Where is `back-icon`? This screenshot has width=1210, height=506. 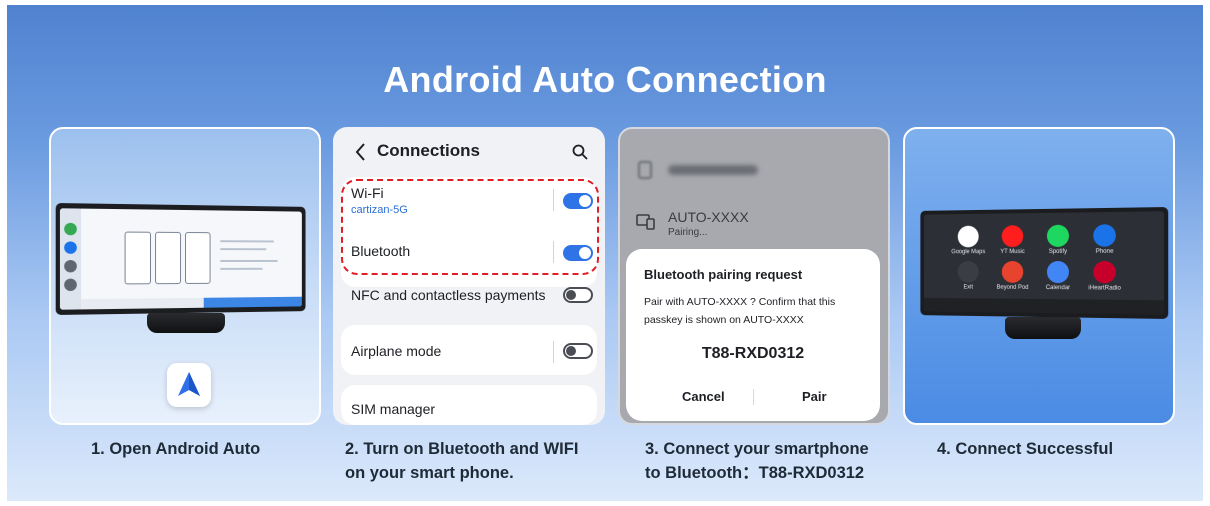 back-icon is located at coordinates (70, 266).